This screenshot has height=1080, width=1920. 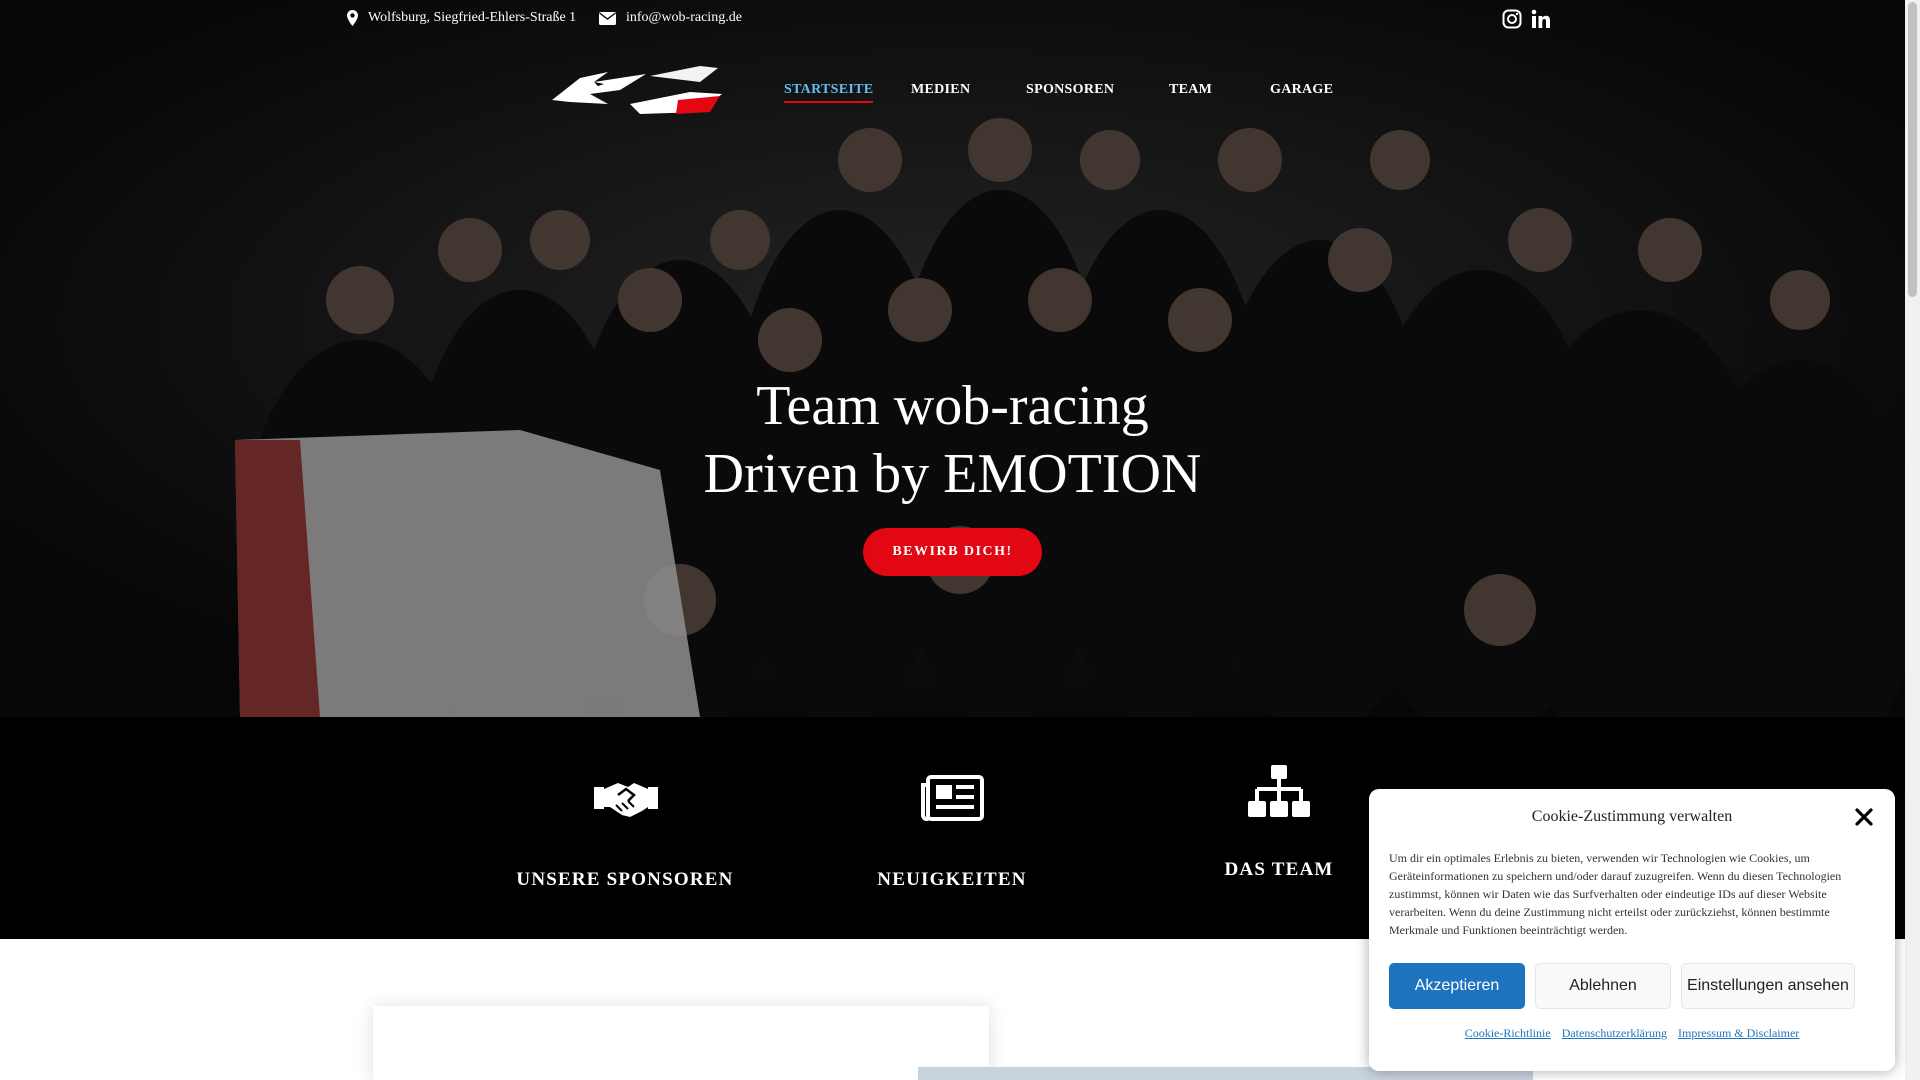 I want to click on preferences-button: Einstellungen ansehen, so click(x=1768, y=986).